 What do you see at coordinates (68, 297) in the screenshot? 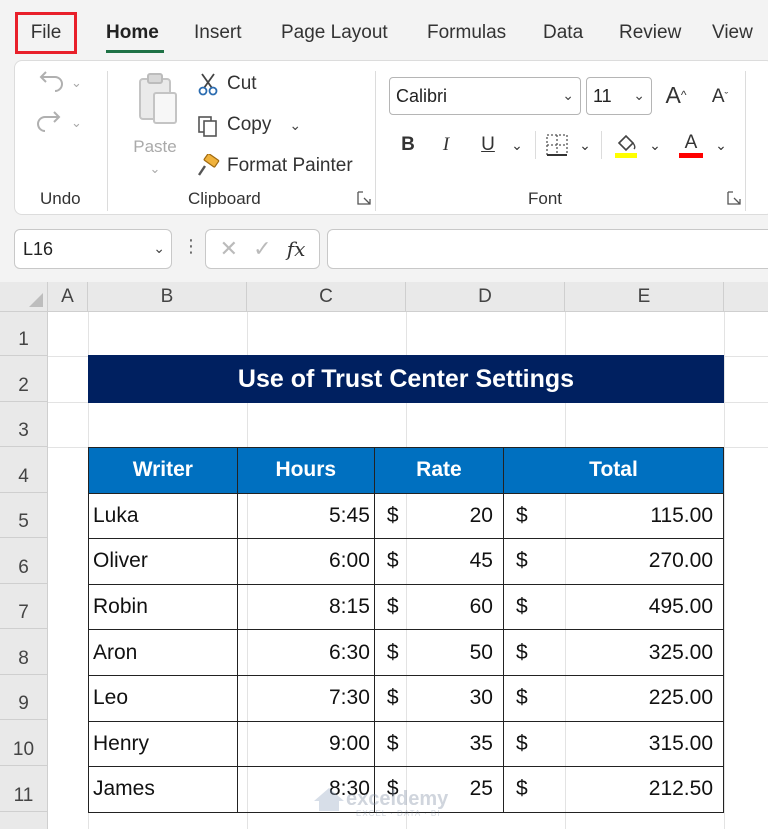
I see `column-header-a: A` at bounding box center [68, 297].